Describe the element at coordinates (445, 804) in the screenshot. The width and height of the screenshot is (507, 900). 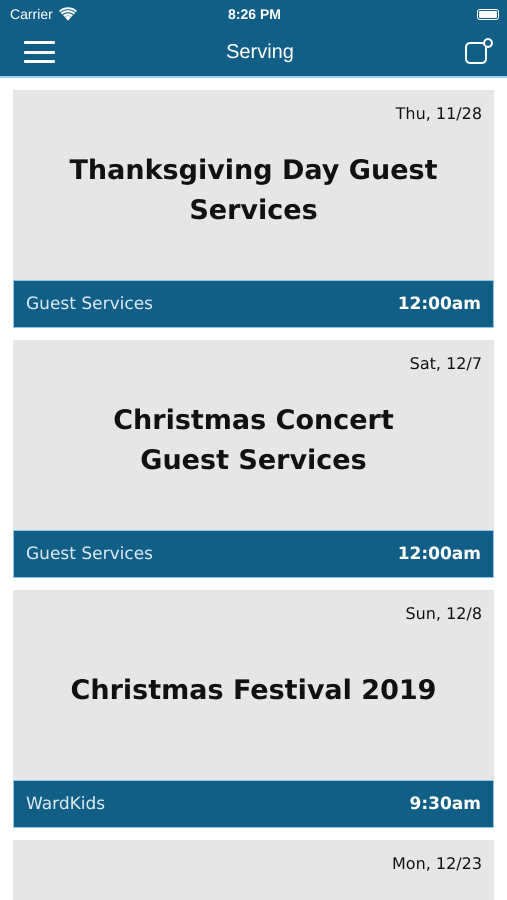
I see `event-time: 9:30am` at that location.